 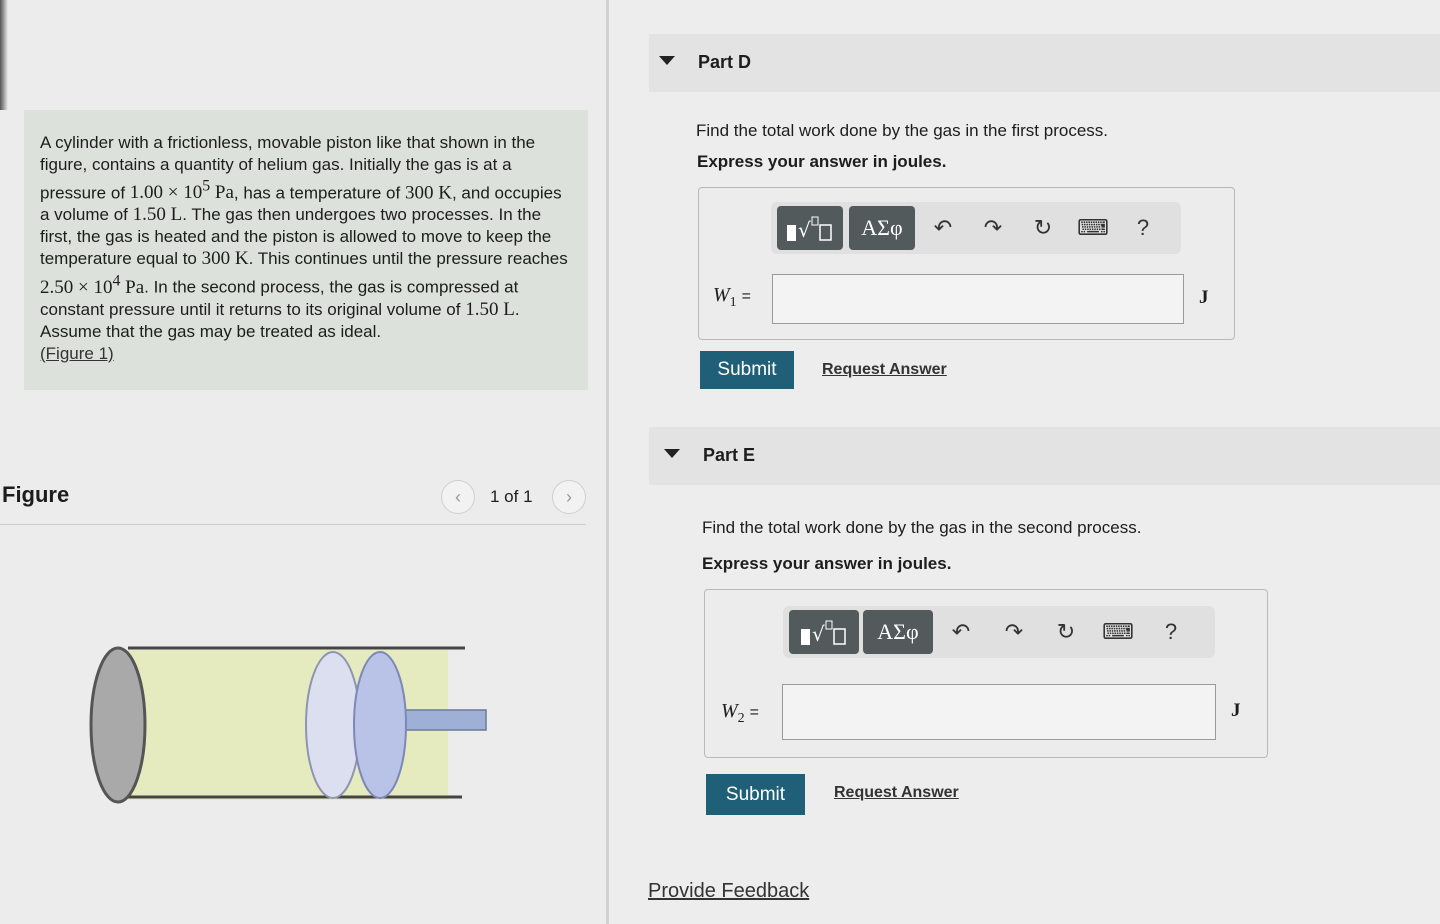 What do you see at coordinates (755, 794) in the screenshot?
I see `part-e-submit-button: Submit` at bounding box center [755, 794].